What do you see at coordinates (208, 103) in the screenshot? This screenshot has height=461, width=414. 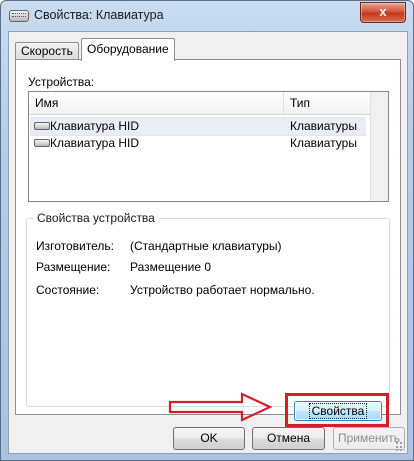 I see `list-header: Имя Тип` at bounding box center [208, 103].